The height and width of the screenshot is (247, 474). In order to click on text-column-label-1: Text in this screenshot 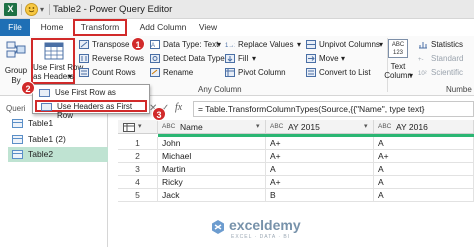, I will do `click(398, 66)`.